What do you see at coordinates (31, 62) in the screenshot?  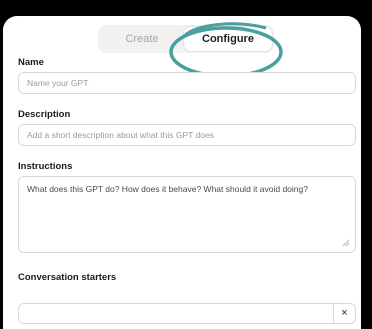 I see `name-label: Name` at bounding box center [31, 62].